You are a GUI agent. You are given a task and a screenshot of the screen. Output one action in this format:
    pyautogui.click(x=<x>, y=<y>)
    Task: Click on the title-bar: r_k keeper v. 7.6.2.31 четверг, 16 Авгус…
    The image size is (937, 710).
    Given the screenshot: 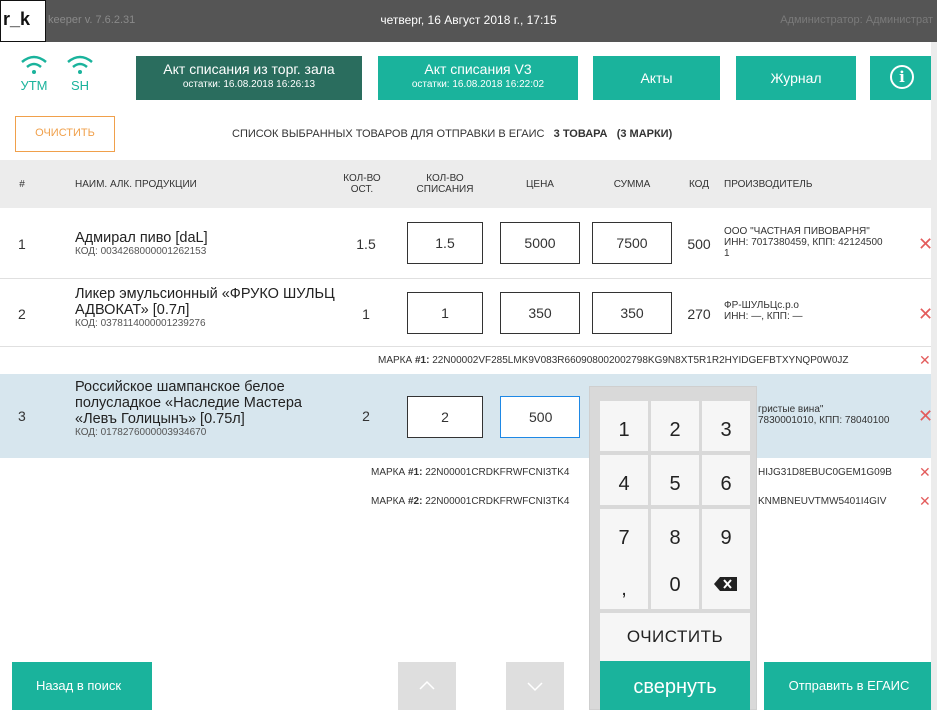 What is the action you would take?
    pyautogui.click(x=468, y=21)
    